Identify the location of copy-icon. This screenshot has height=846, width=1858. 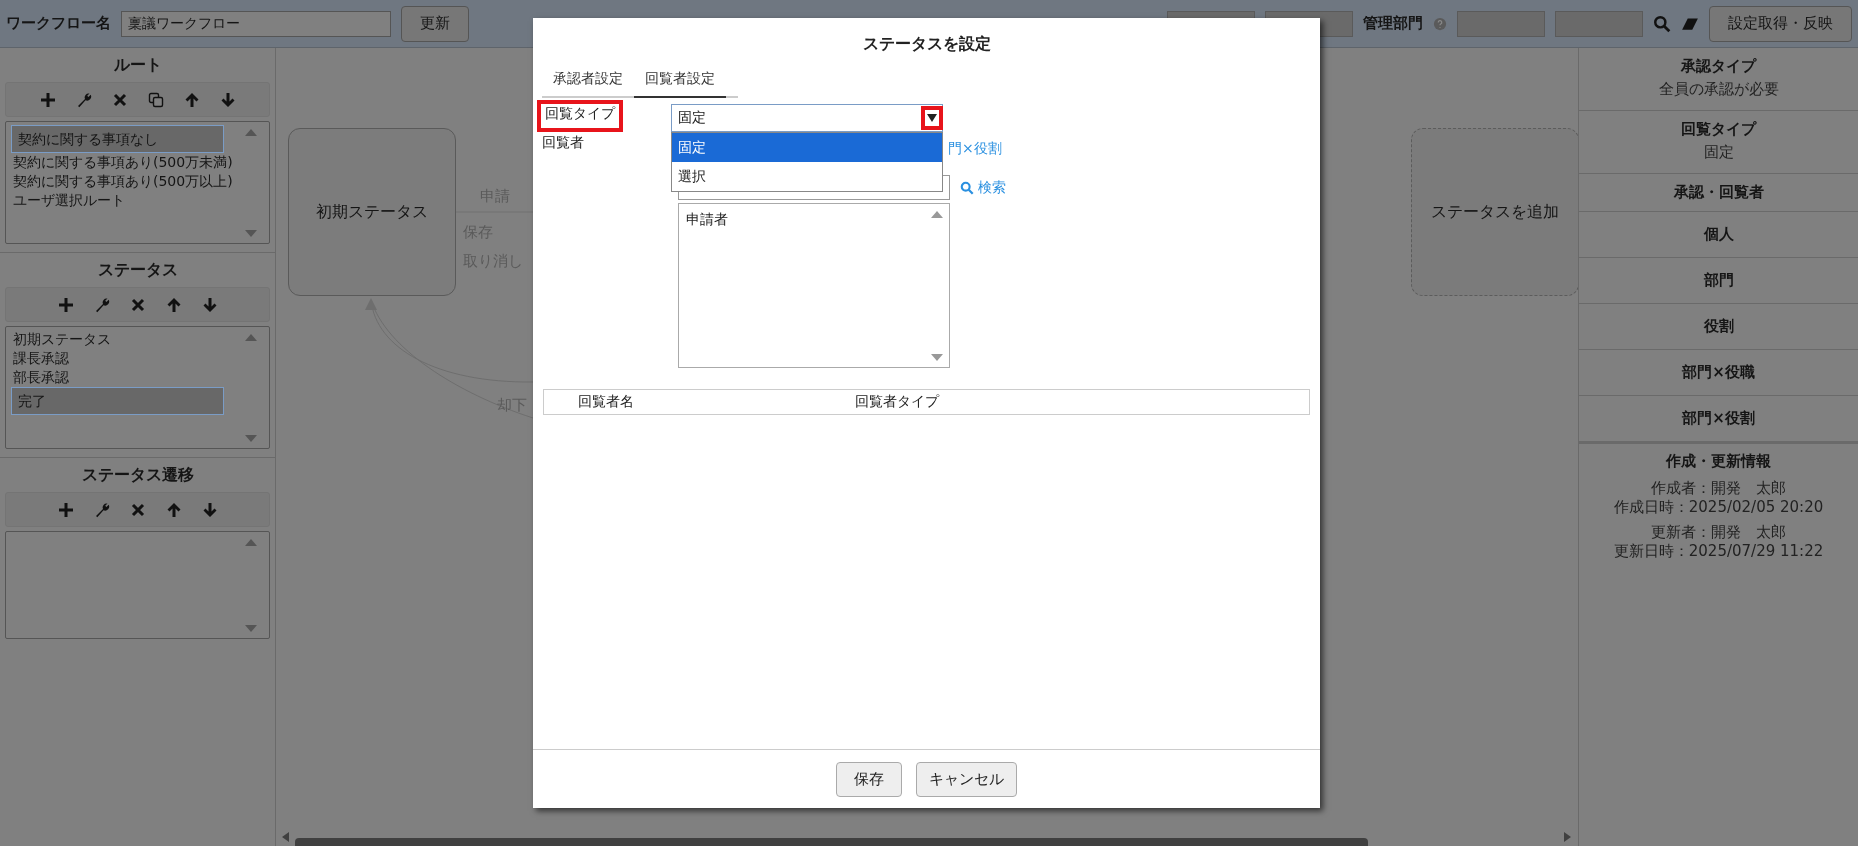
(155, 99).